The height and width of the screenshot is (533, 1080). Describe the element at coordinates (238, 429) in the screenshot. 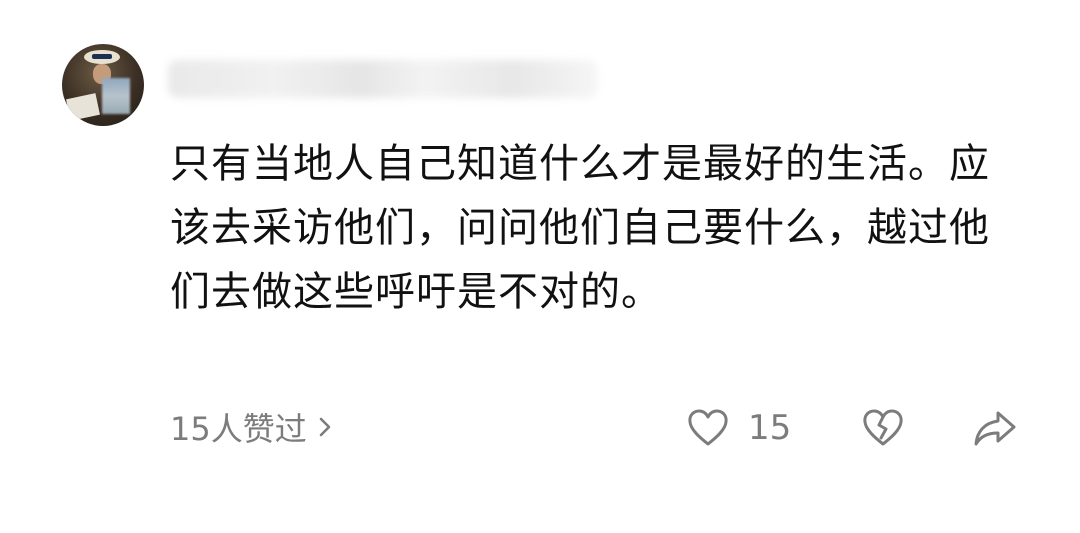

I see `likes-summary-text: 15人赞过` at that location.